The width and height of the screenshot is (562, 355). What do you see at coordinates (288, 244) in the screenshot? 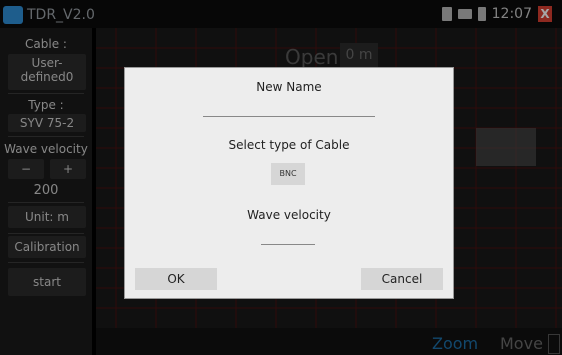
I see `wave-velocity-input` at bounding box center [288, 244].